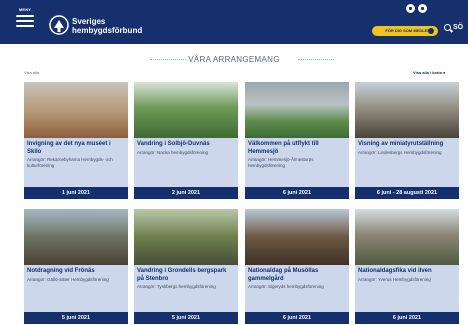 The image size is (468, 325). I want to click on event-date: 1 juni 2021, so click(76, 193).